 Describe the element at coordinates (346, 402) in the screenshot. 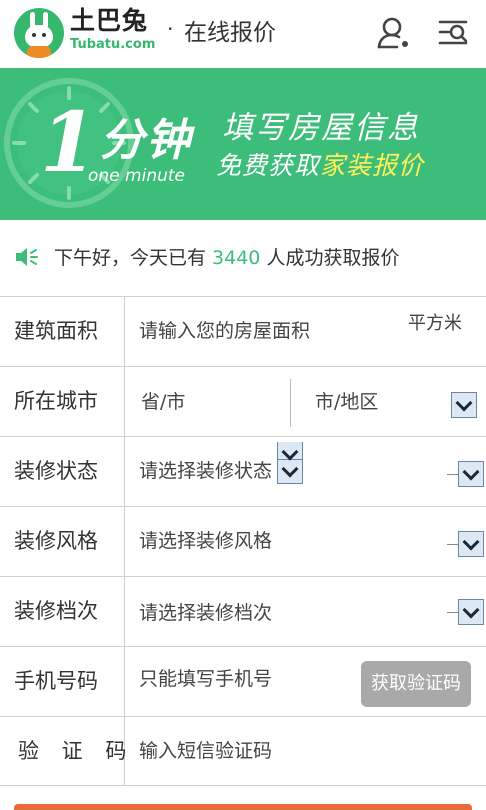

I see `district-select: 市/地区` at that location.